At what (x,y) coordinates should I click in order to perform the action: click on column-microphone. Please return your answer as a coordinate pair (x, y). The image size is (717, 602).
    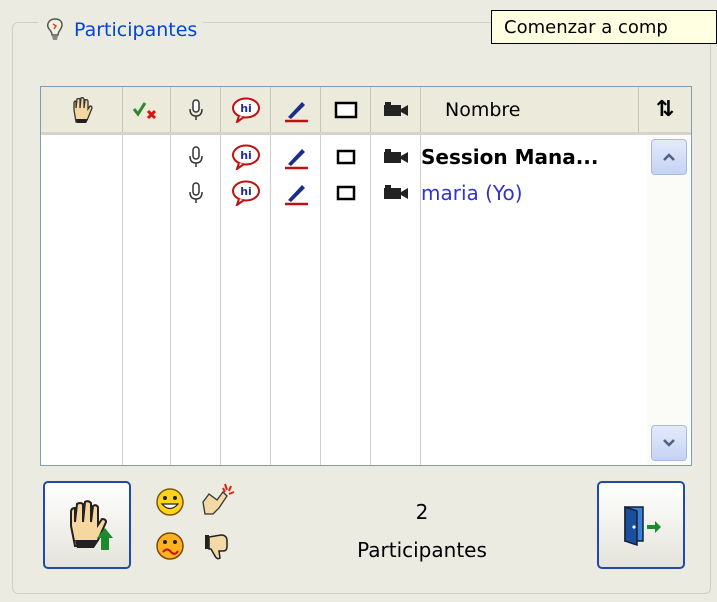
    Looking at the image, I should click on (196, 109).